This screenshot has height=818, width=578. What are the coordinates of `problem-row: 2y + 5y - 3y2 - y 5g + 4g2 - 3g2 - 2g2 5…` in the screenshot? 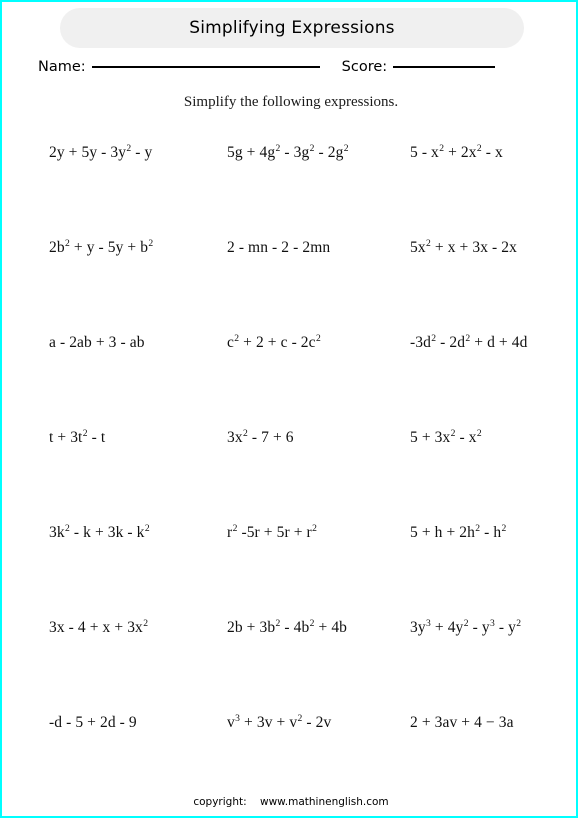 It's located at (289, 179).